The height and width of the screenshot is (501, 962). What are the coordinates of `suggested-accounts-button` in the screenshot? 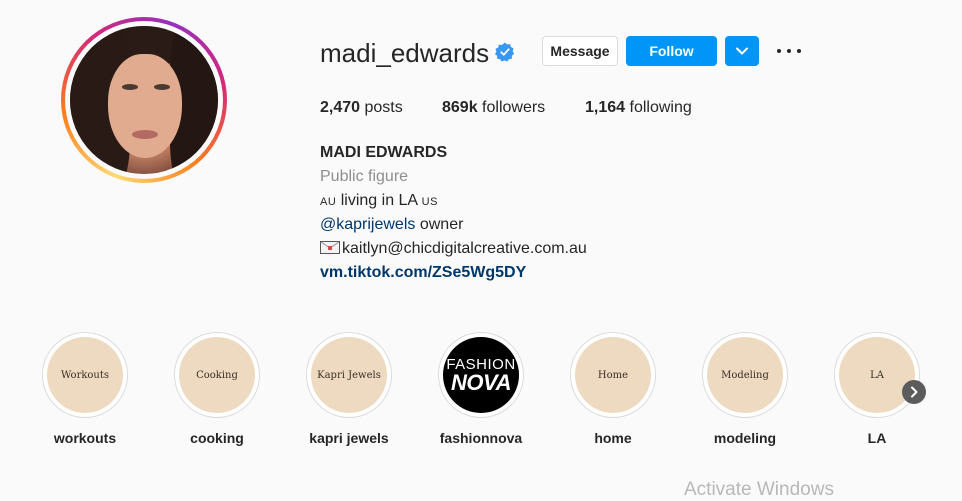 It's located at (742, 51).